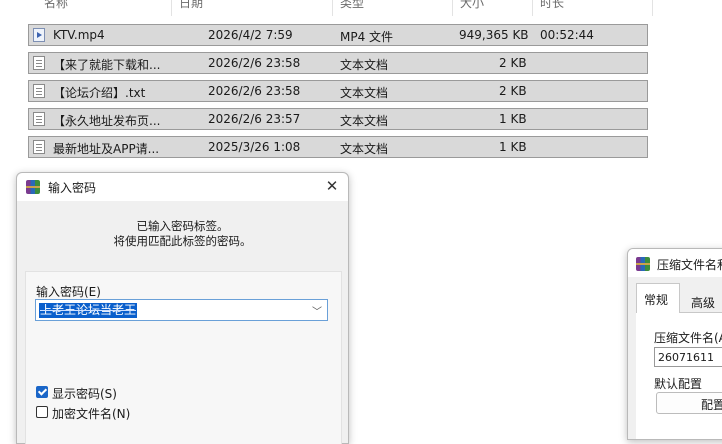  I want to click on file-name: KTV.mp4, so click(79, 35).